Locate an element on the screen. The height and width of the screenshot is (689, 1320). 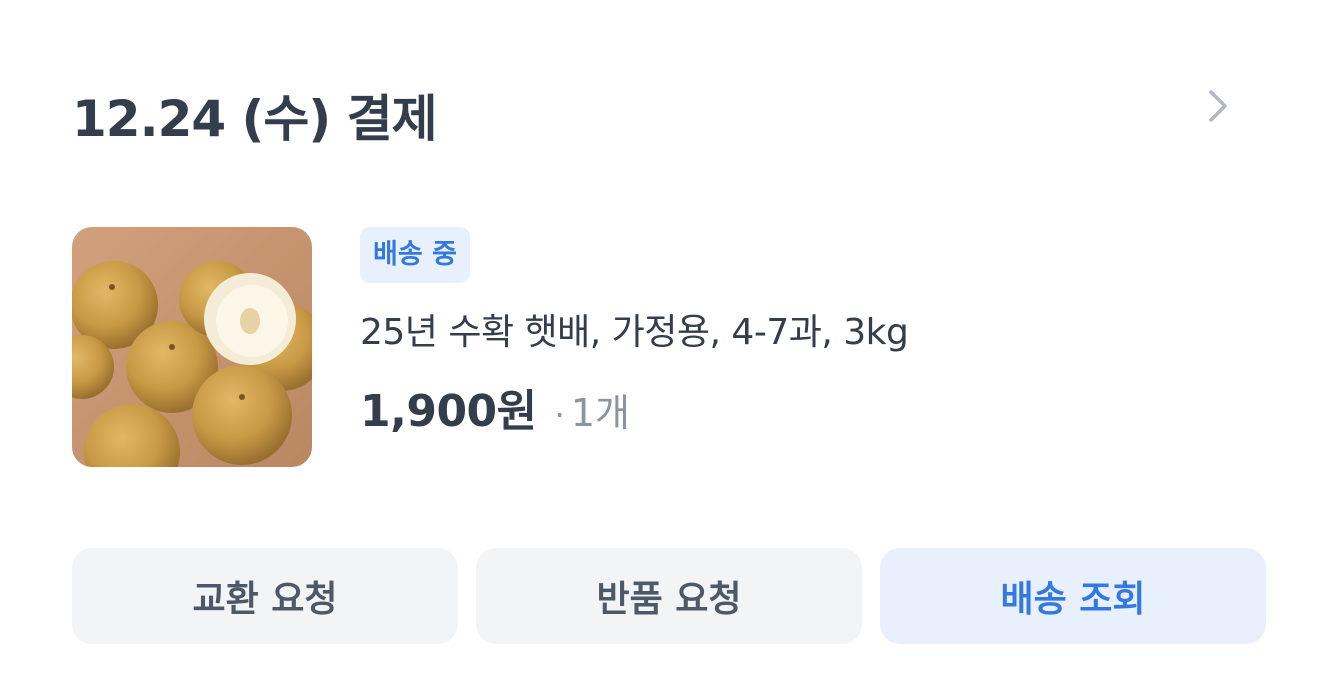
return-request-button: 반품 요청 is located at coordinates (669, 596).